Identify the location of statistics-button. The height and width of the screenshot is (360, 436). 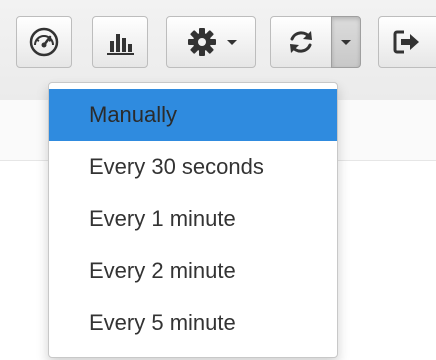
(120, 42).